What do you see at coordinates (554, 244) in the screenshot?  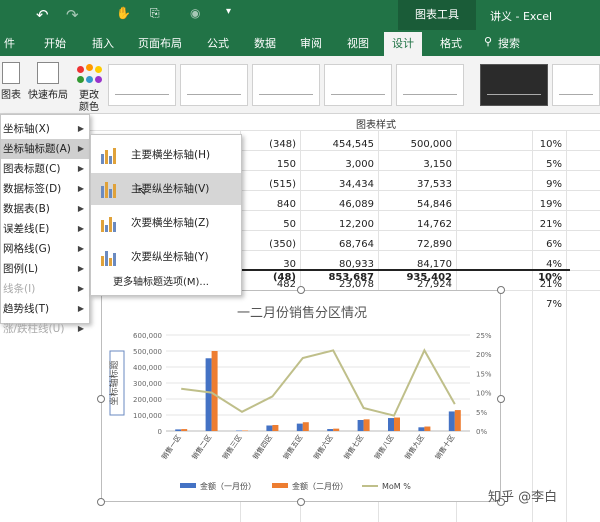 I see `sheet-cell: 6%` at bounding box center [554, 244].